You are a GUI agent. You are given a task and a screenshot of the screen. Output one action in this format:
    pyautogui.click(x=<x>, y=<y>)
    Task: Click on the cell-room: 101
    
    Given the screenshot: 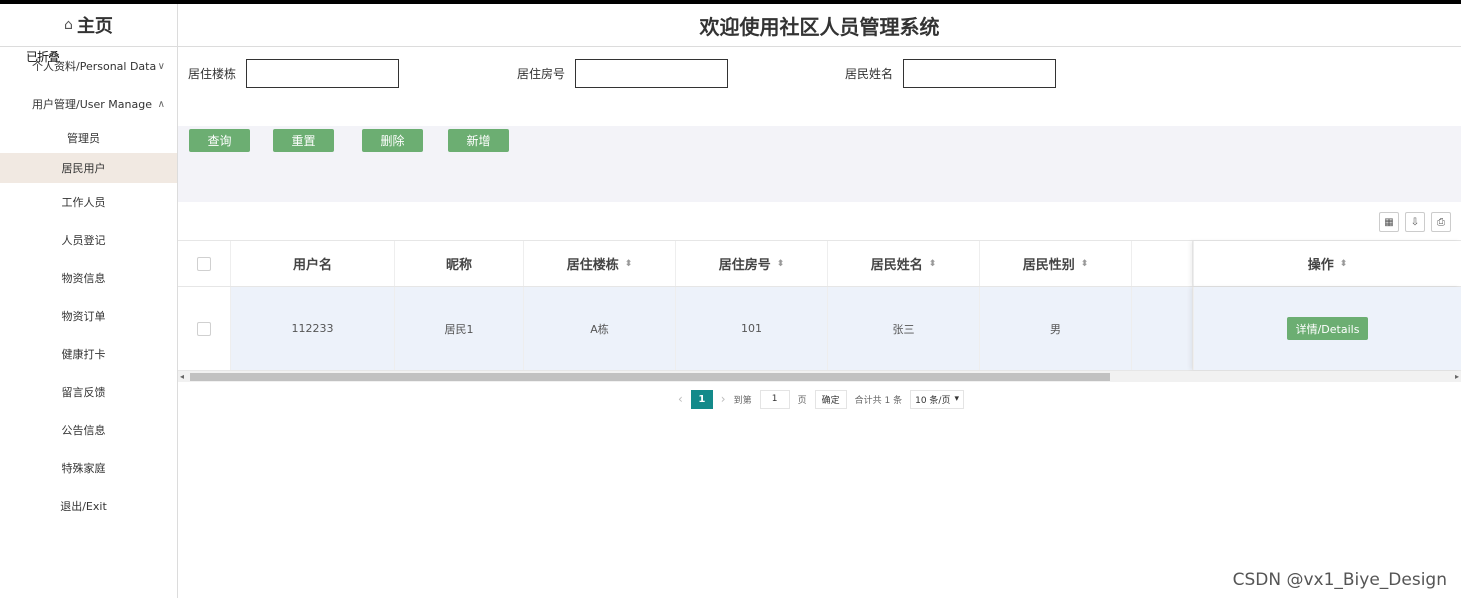 What is the action you would take?
    pyautogui.click(x=752, y=328)
    